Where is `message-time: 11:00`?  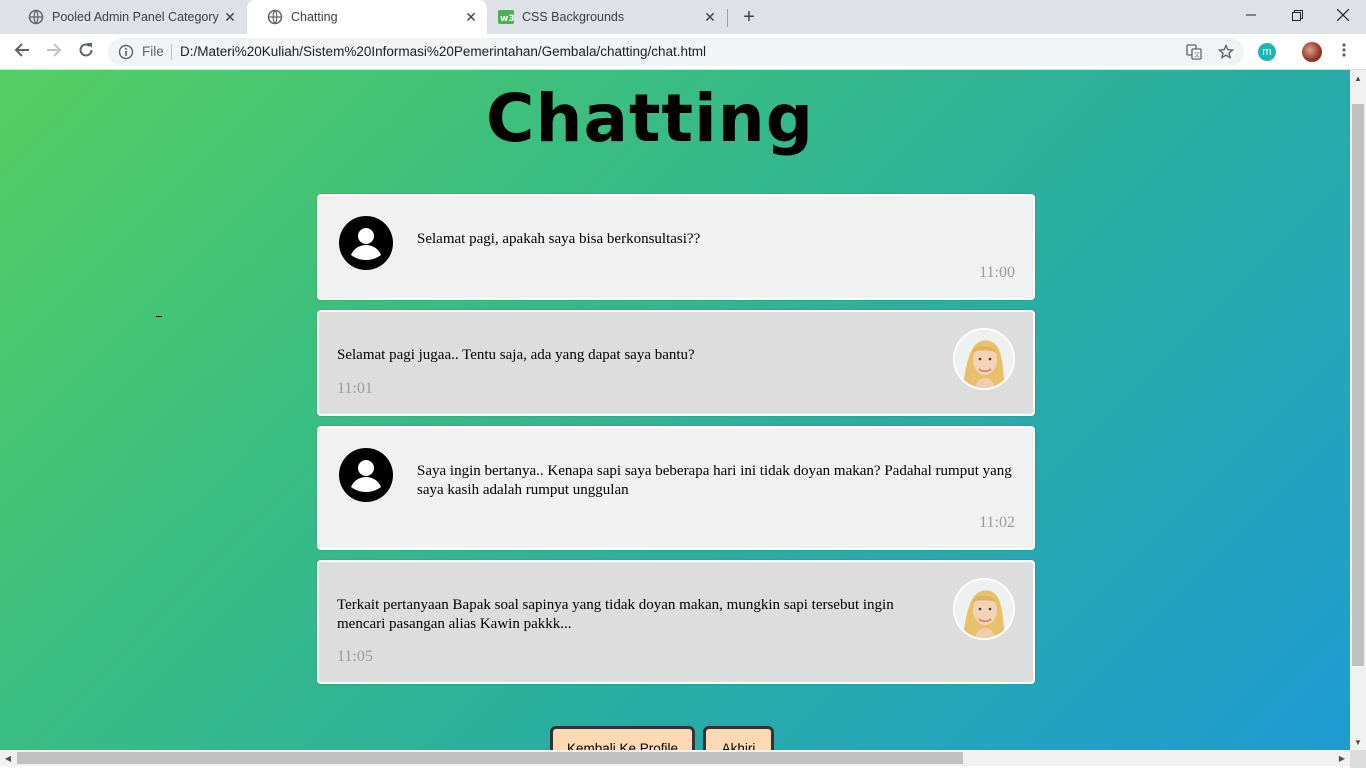 message-time: 11:00 is located at coordinates (997, 272).